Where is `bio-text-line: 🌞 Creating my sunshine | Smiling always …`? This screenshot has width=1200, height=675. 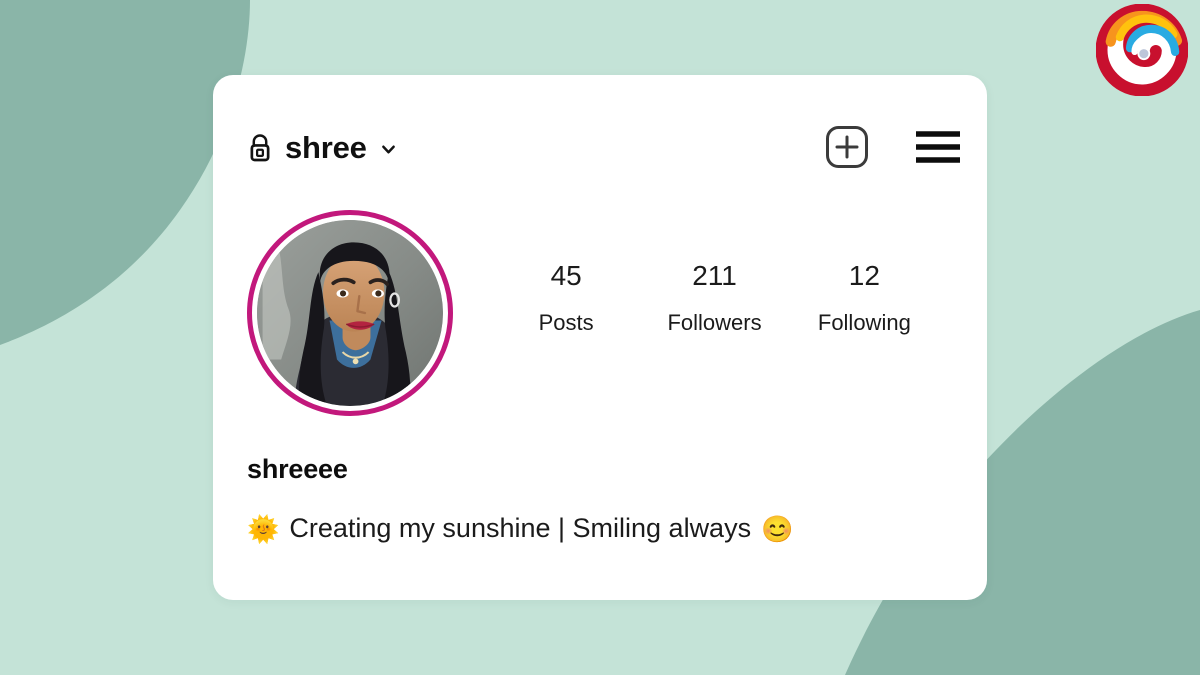
bio-text-line: 🌞 Creating my sunshine | Smiling always … is located at coordinates (600, 529).